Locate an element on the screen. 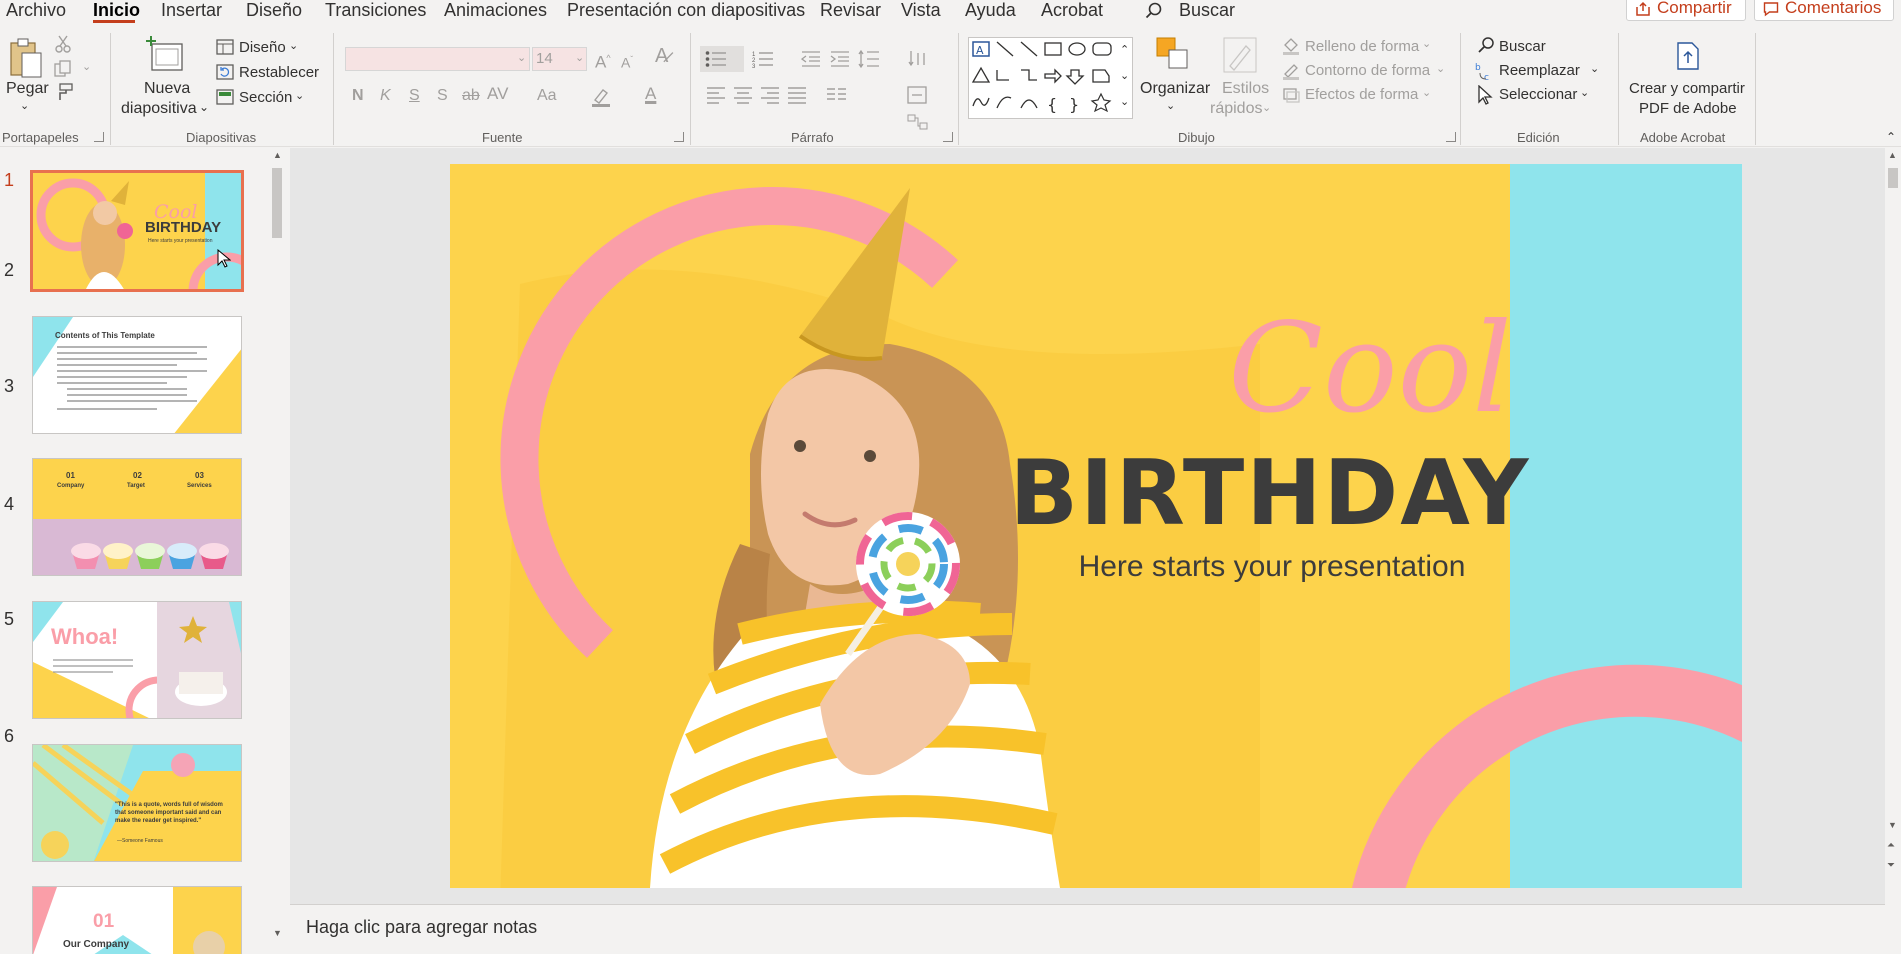  scroll-down-icon: ▼ is located at coordinates (277, 933).